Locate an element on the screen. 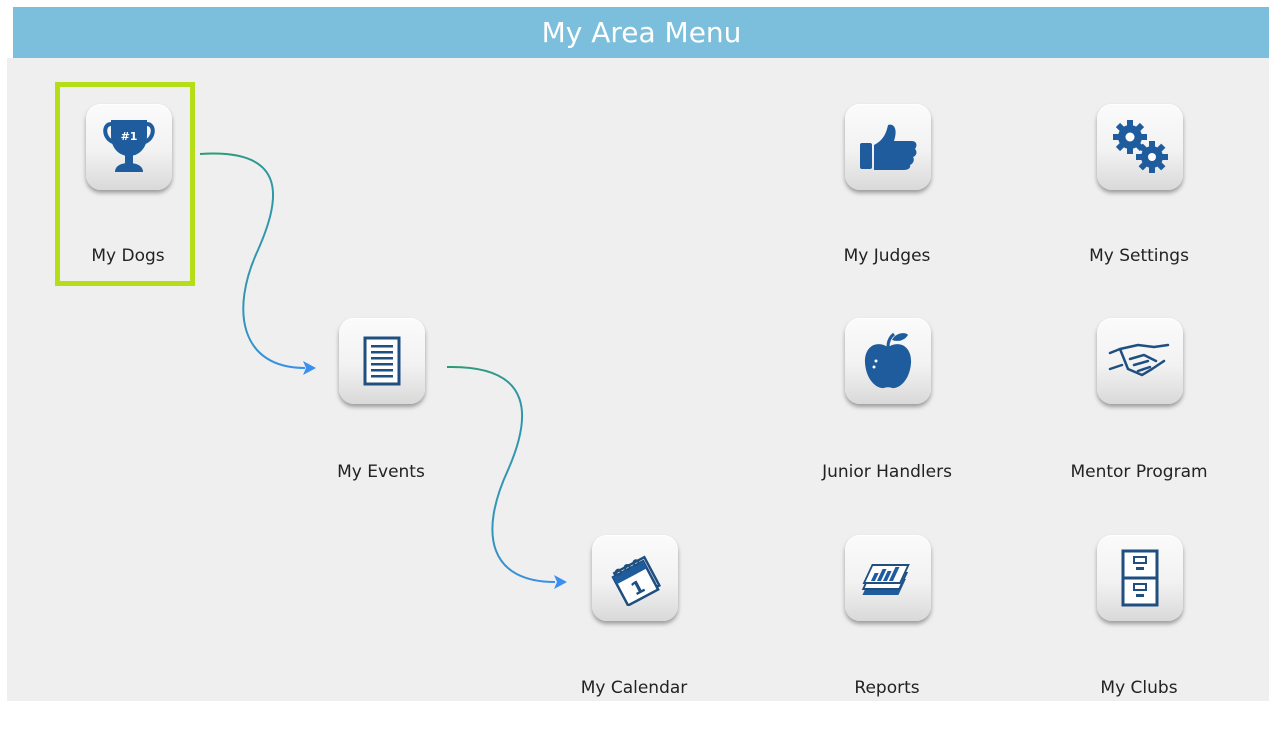 The height and width of the screenshot is (735, 1269). my-dogs-button: #1 is located at coordinates (129, 147).